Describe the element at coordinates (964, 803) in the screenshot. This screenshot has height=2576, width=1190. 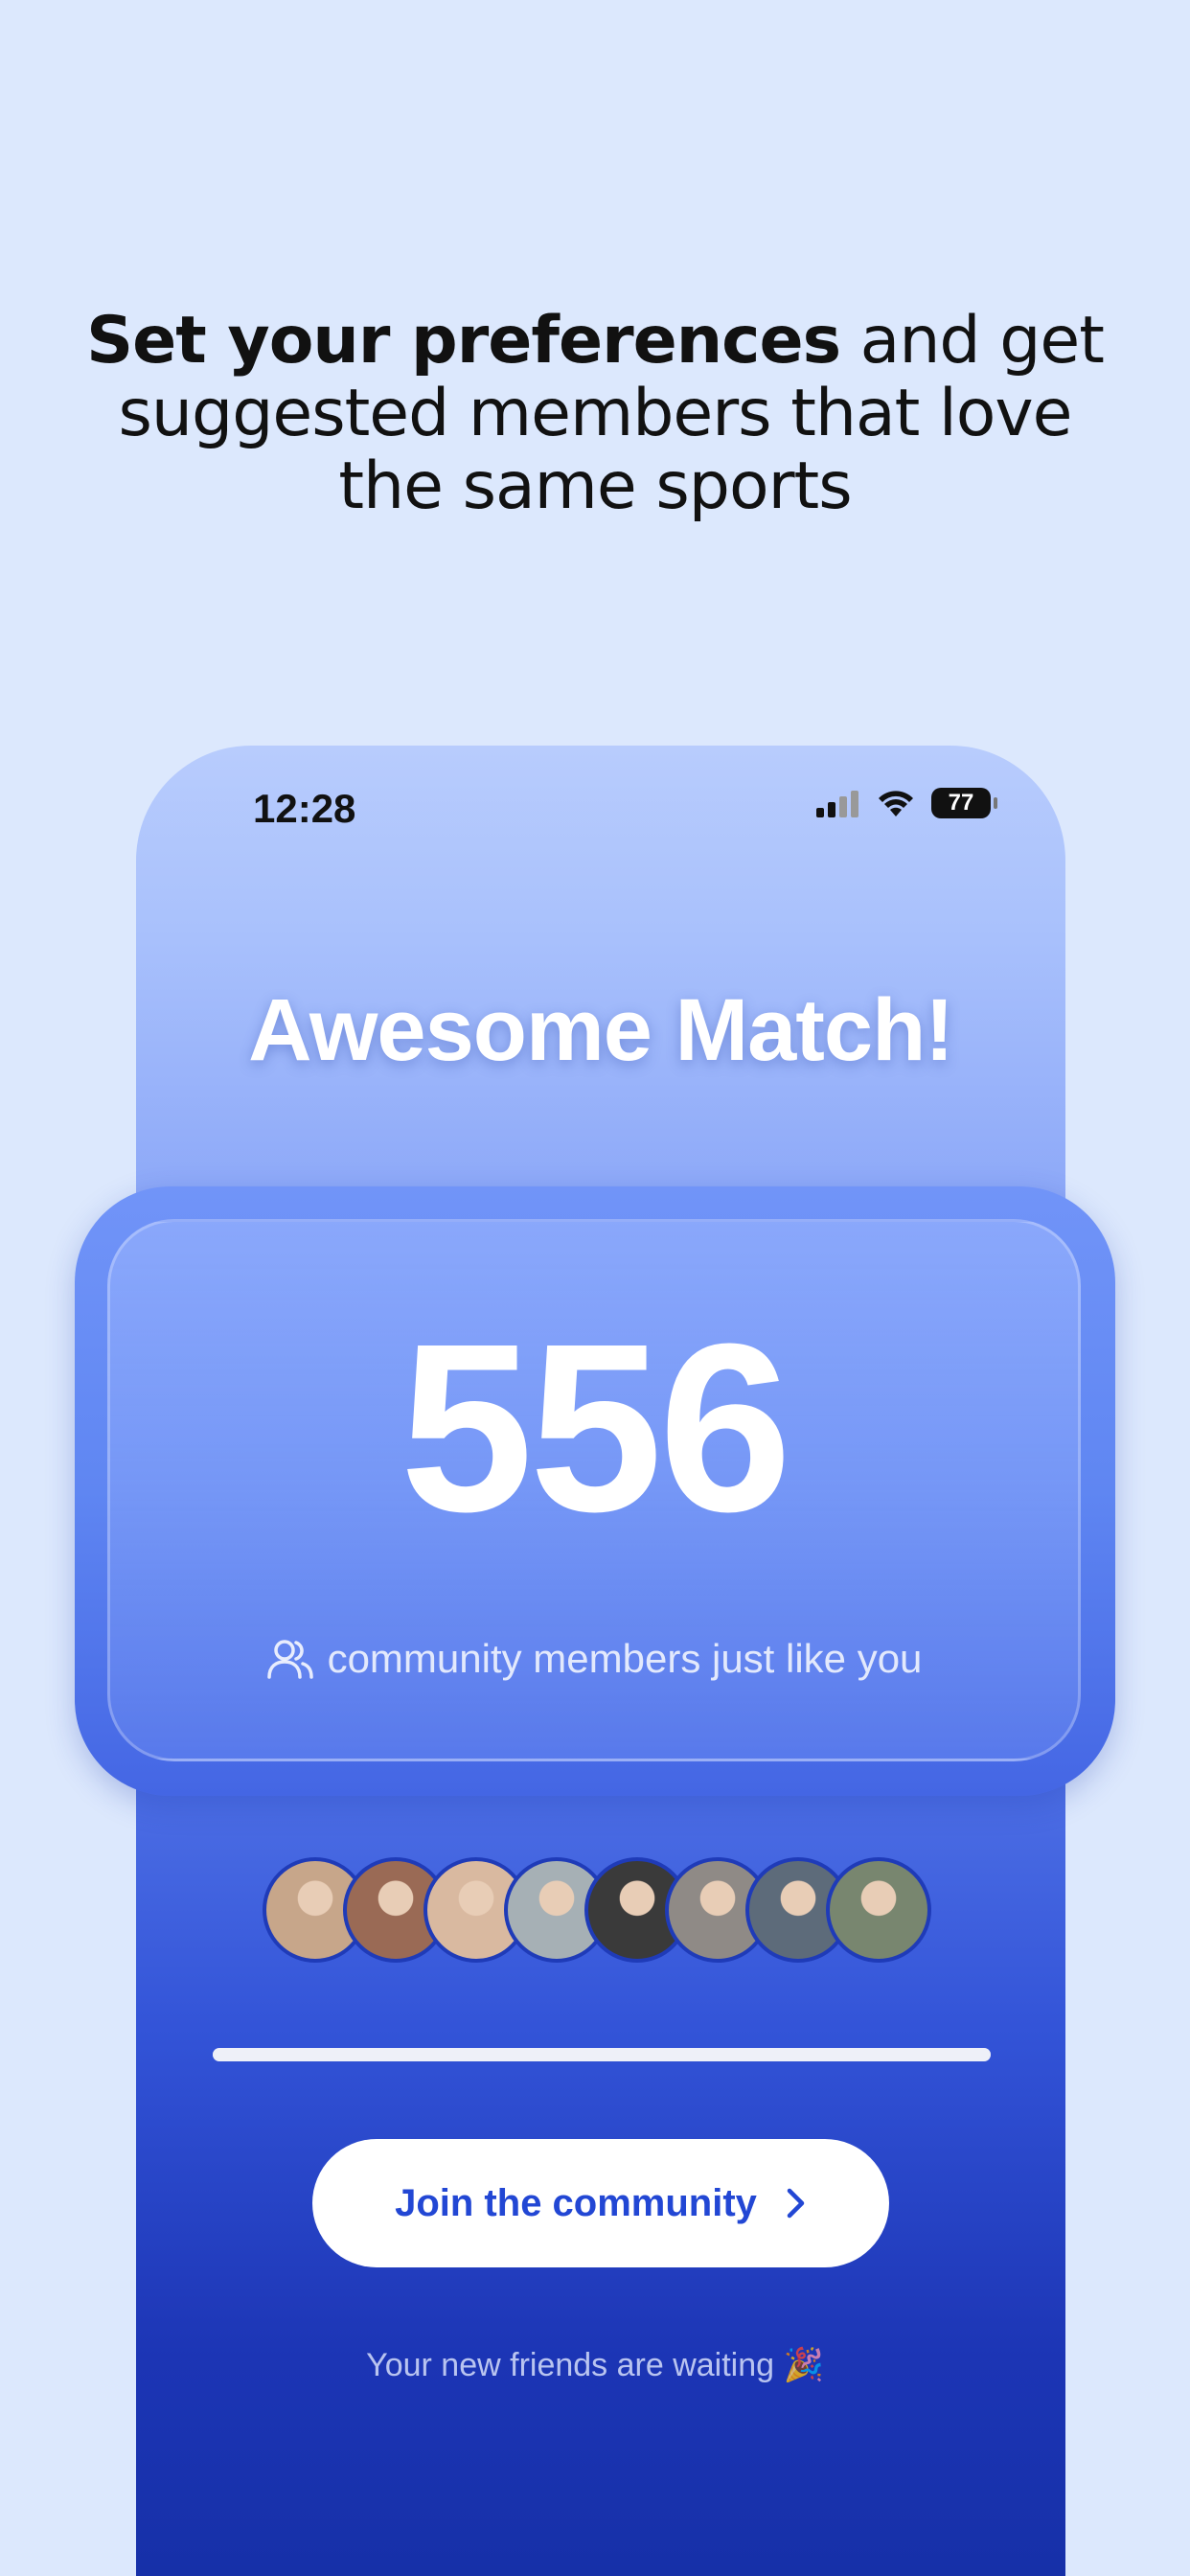
I see `battery-icon: 77` at that location.